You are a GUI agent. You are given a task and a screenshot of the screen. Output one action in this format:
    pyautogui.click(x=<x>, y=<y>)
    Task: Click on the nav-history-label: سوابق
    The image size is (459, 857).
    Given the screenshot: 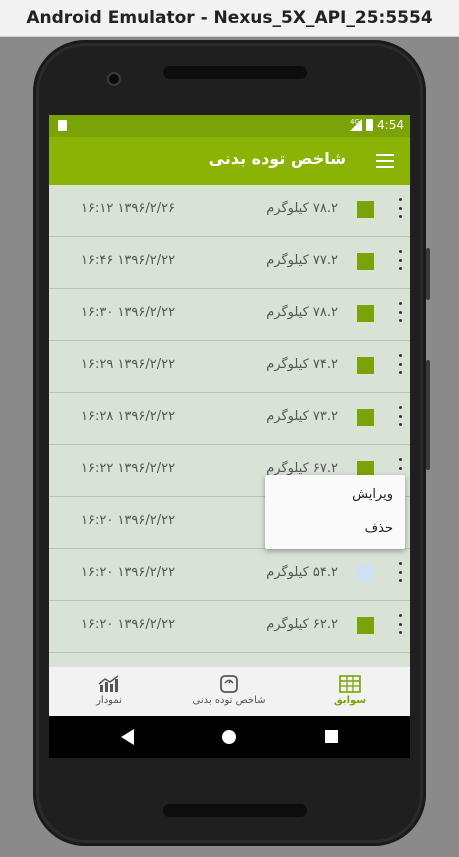 What is the action you would take?
    pyautogui.click(x=350, y=700)
    